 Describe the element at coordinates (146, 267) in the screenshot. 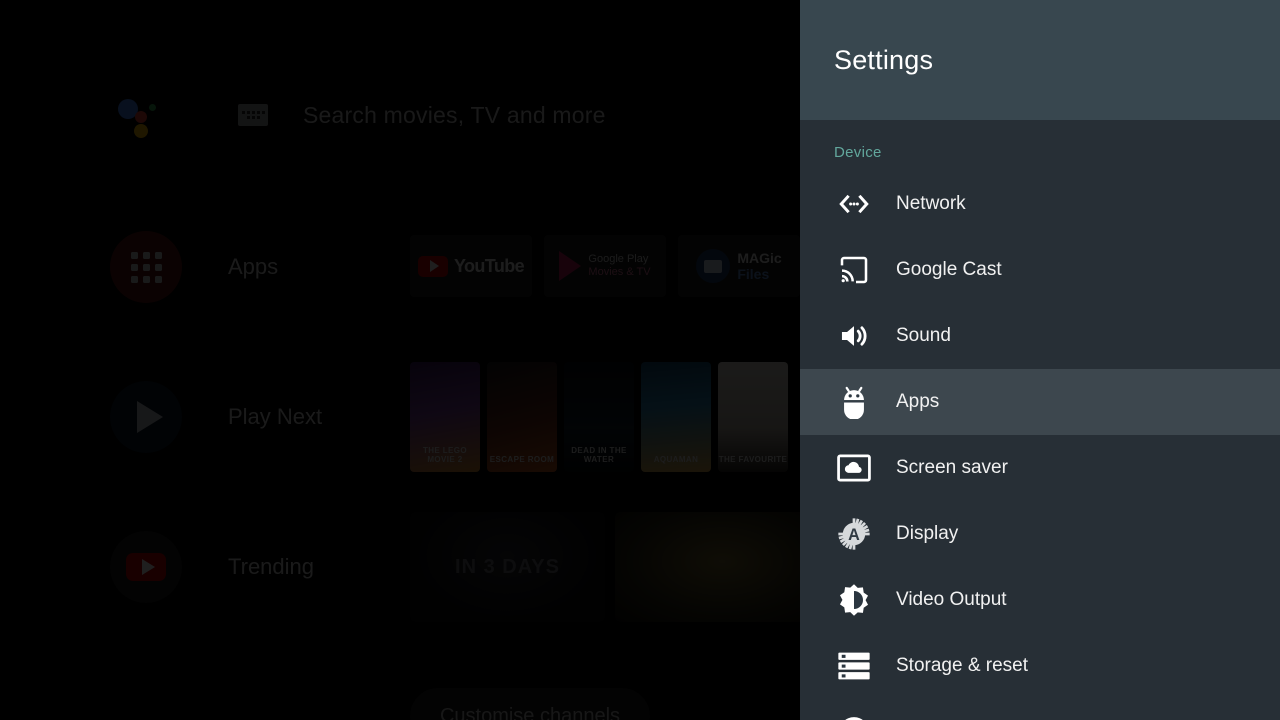

I see `apps-grid-icon` at that location.